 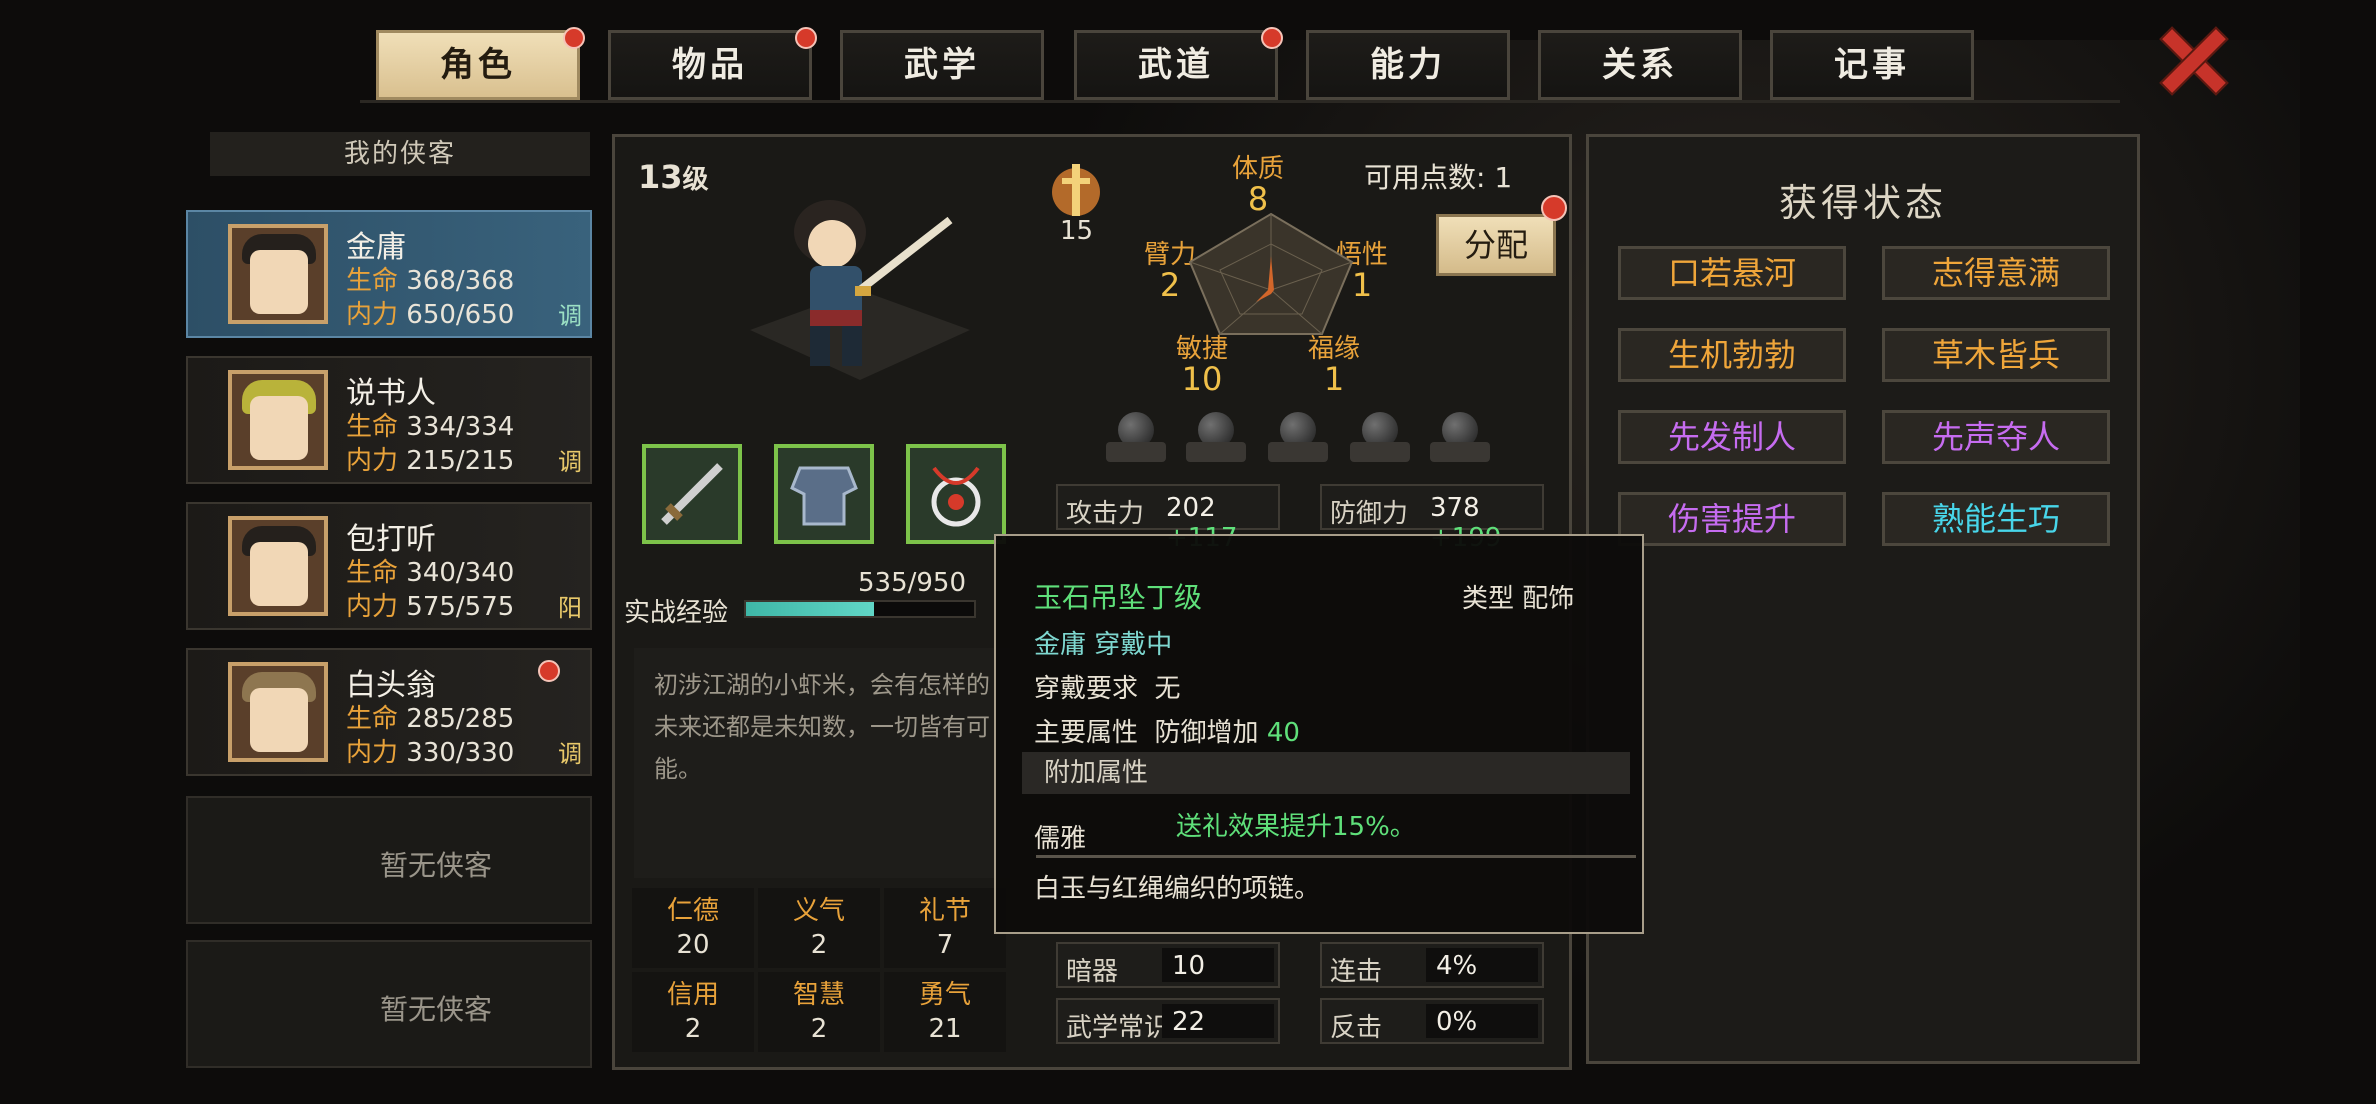 What do you see at coordinates (1168, 1021) in the screenshot?
I see `stat-martial-knowledge: 武学常识 22` at bounding box center [1168, 1021].